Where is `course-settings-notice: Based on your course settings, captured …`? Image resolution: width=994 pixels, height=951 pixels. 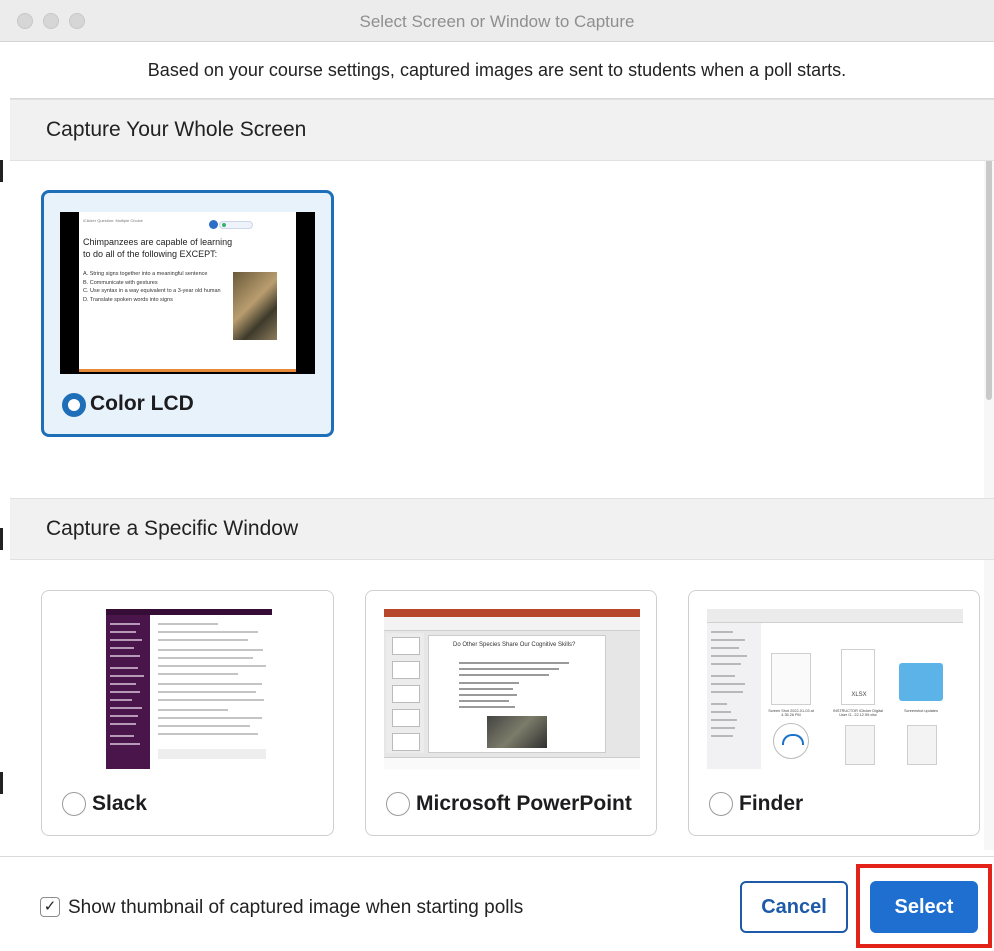
course-settings-notice: Based on your course settings, captured … is located at coordinates (497, 70).